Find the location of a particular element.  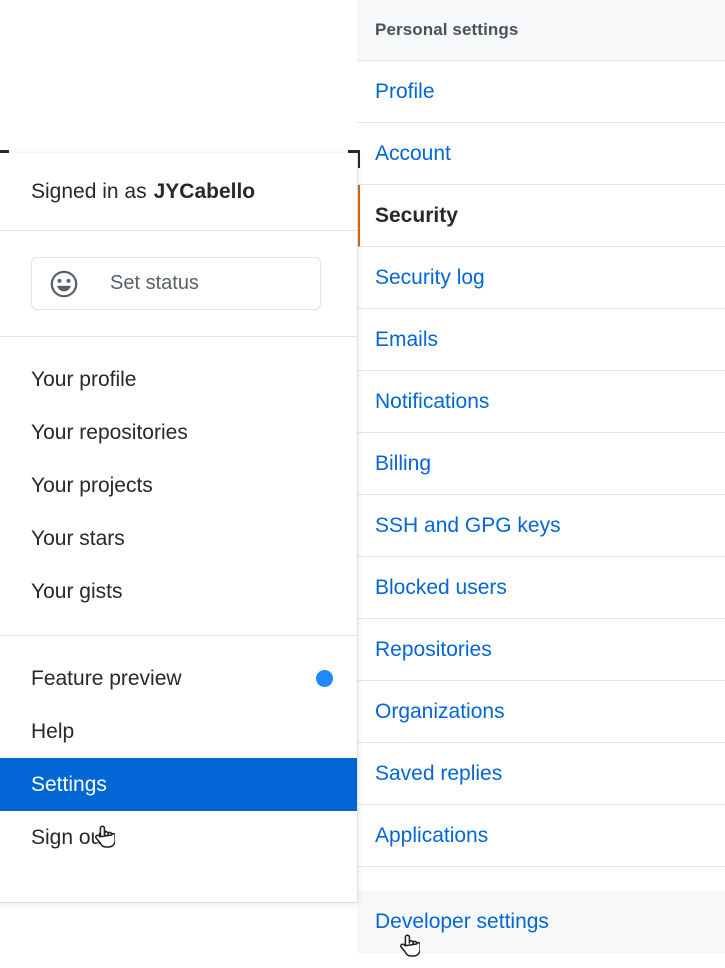

set-status-section: Set status is located at coordinates (178, 284).